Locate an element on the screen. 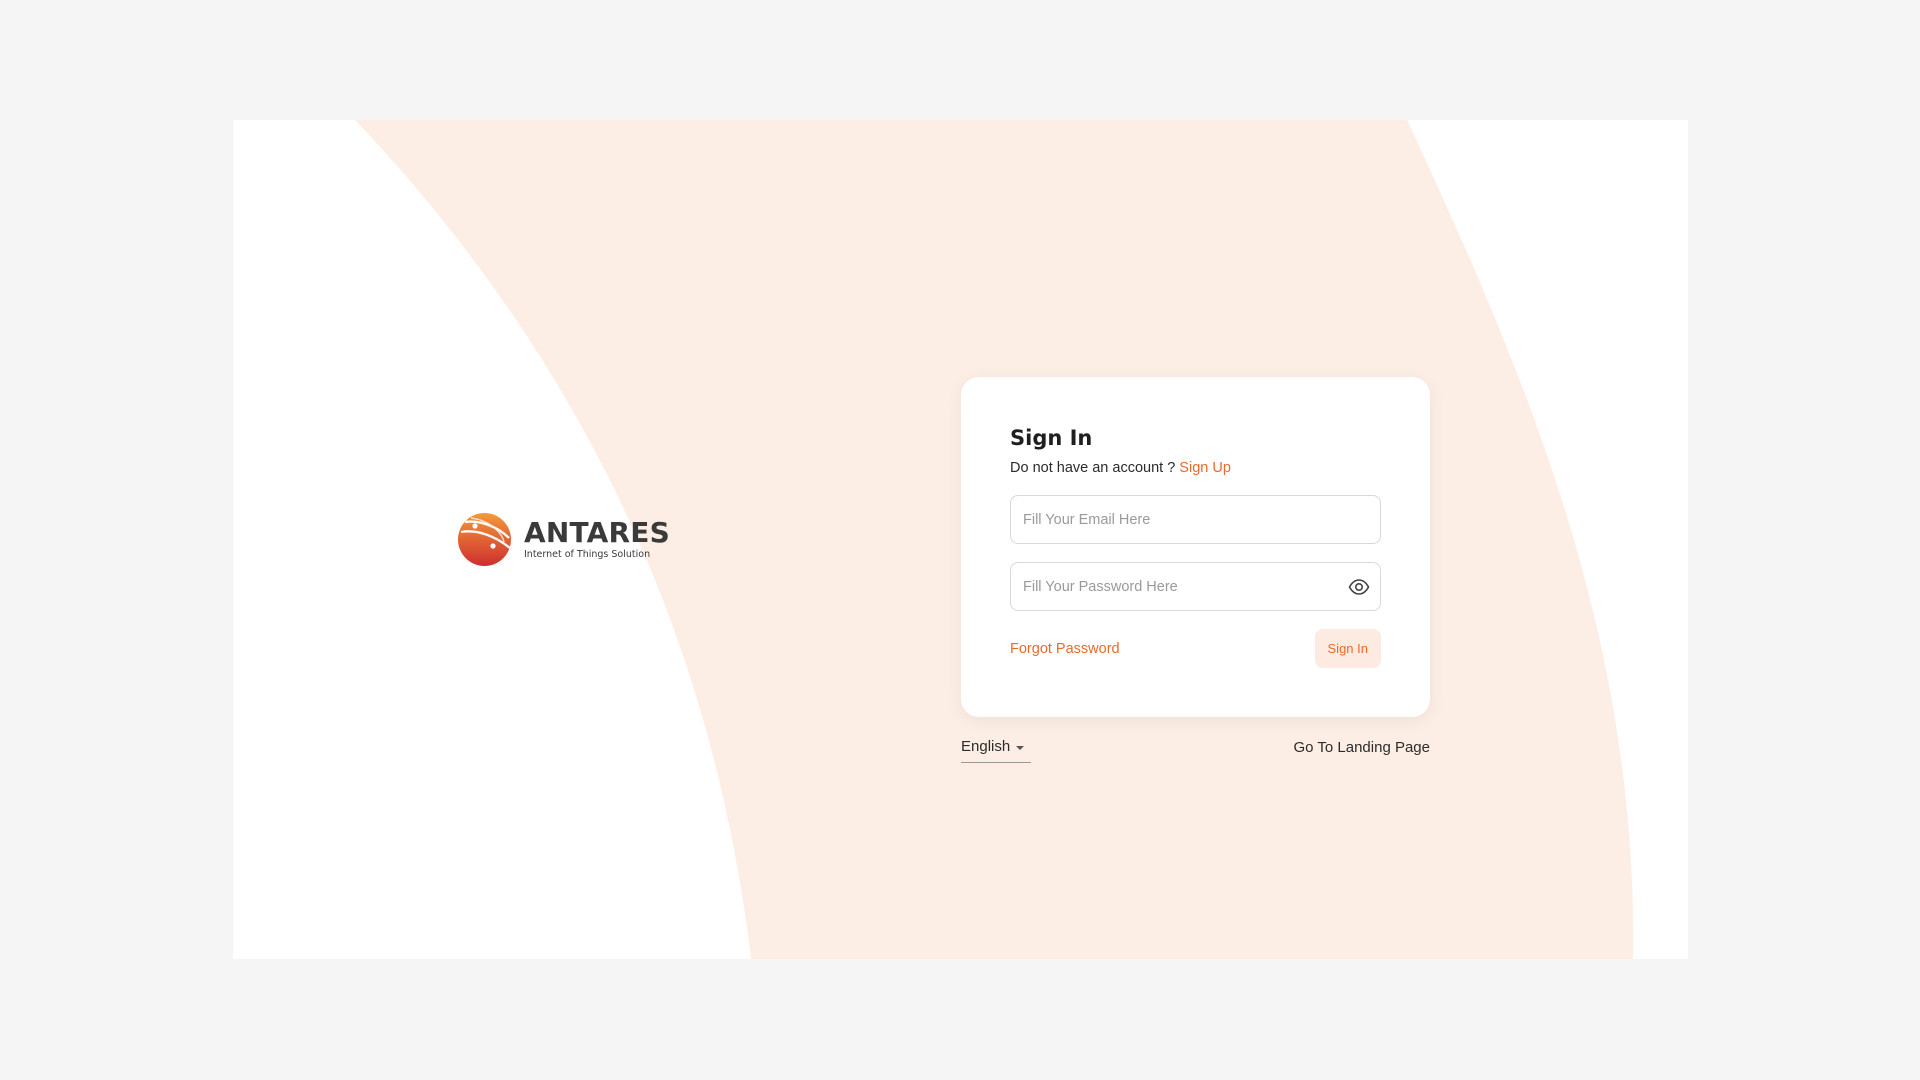 The height and width of the screenshot is (1080, 1920). brand-logo: ANTARES Internet of Things Solution is located at coordinates (563, 539).